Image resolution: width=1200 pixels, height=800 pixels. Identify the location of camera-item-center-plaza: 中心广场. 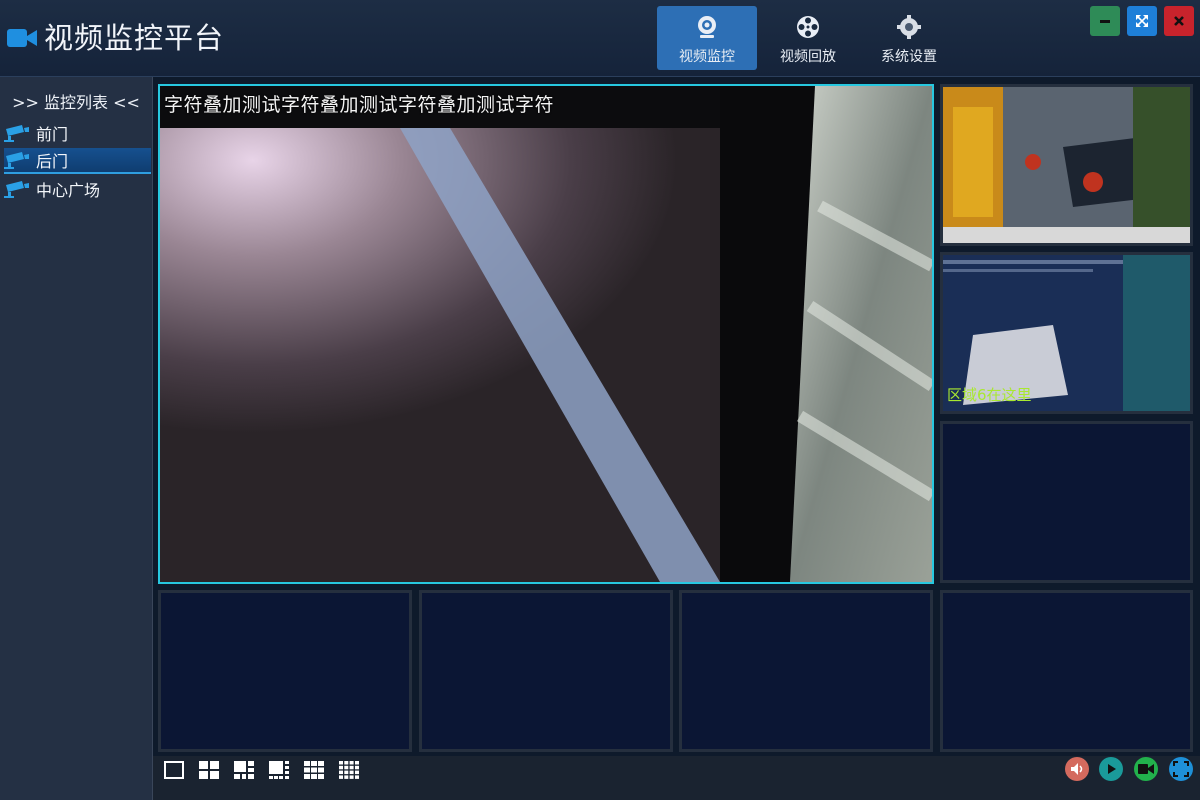
(77, 189).